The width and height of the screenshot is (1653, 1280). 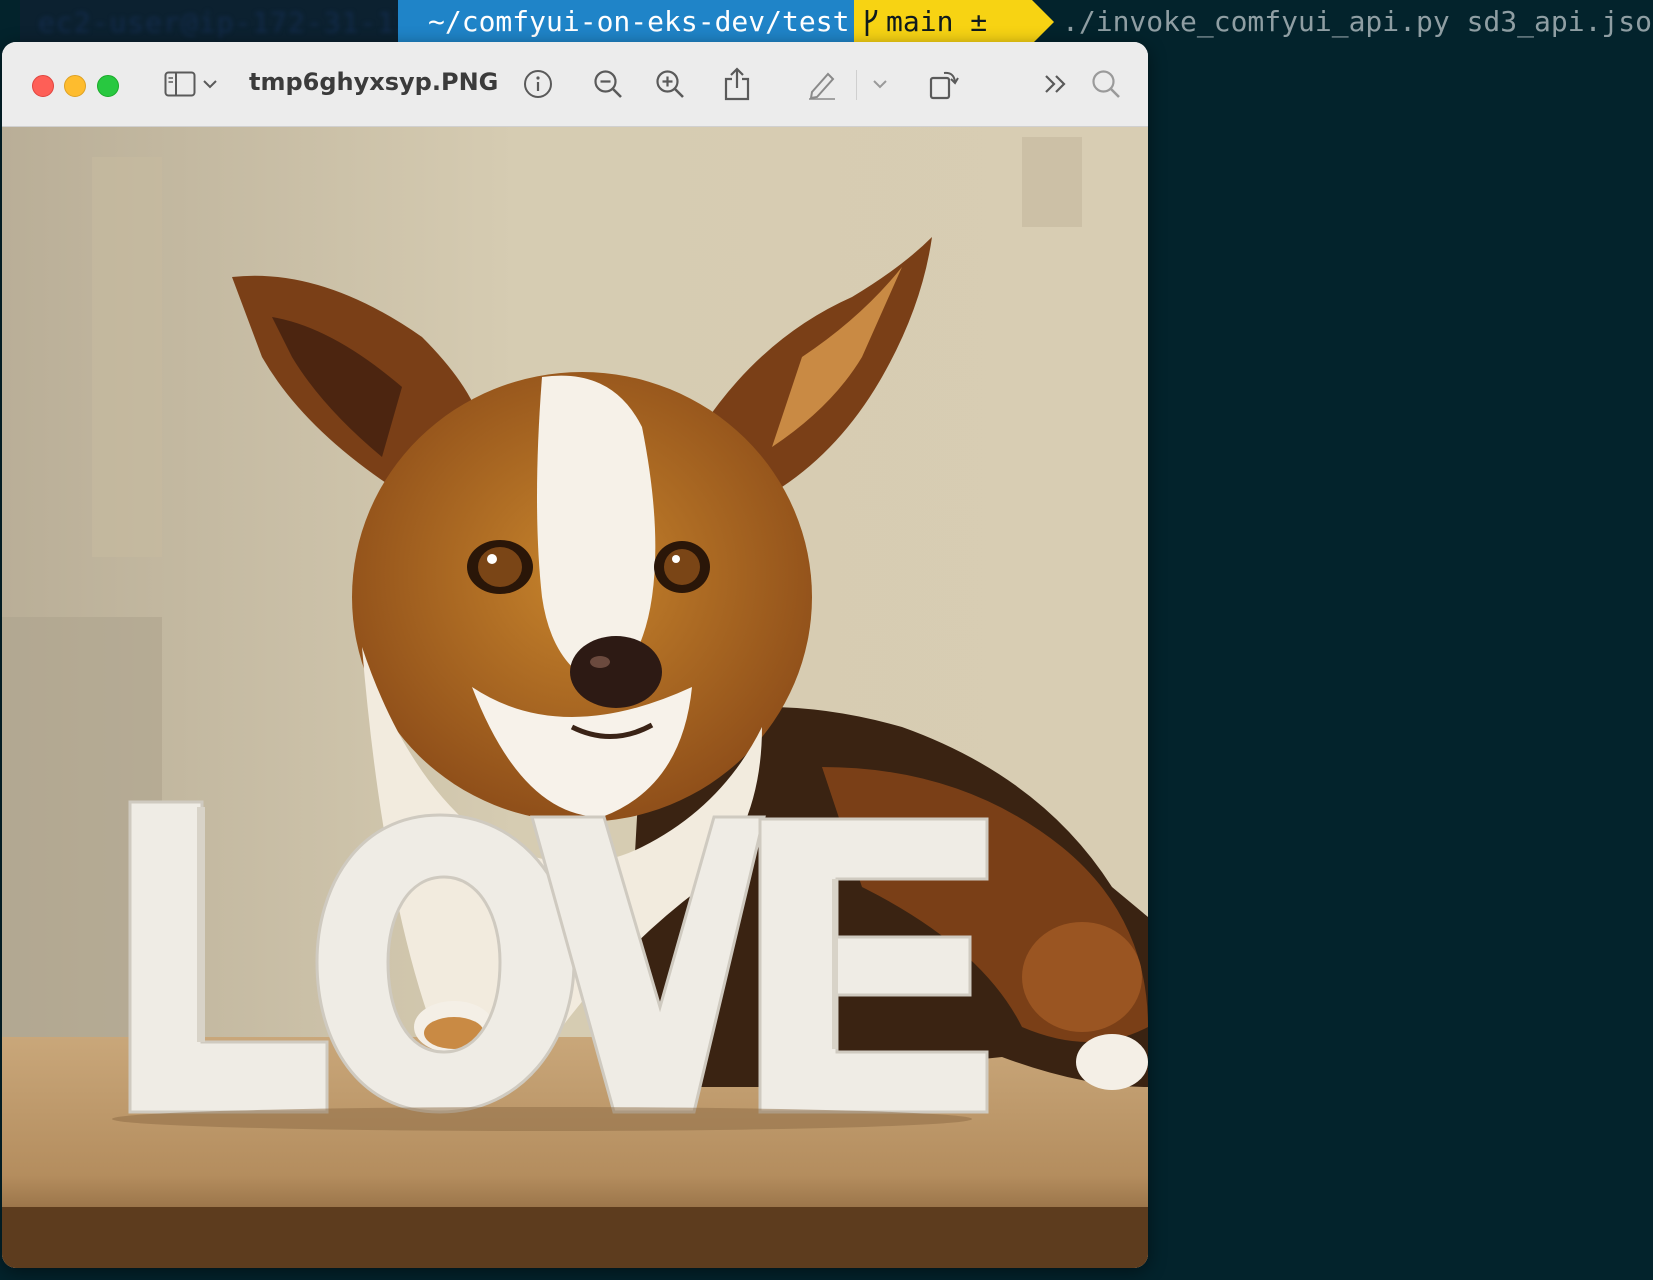 What do you see at coordinates (75, 86) in the screenshot?
I see `minimize-button` at bounding box center [75, 86].